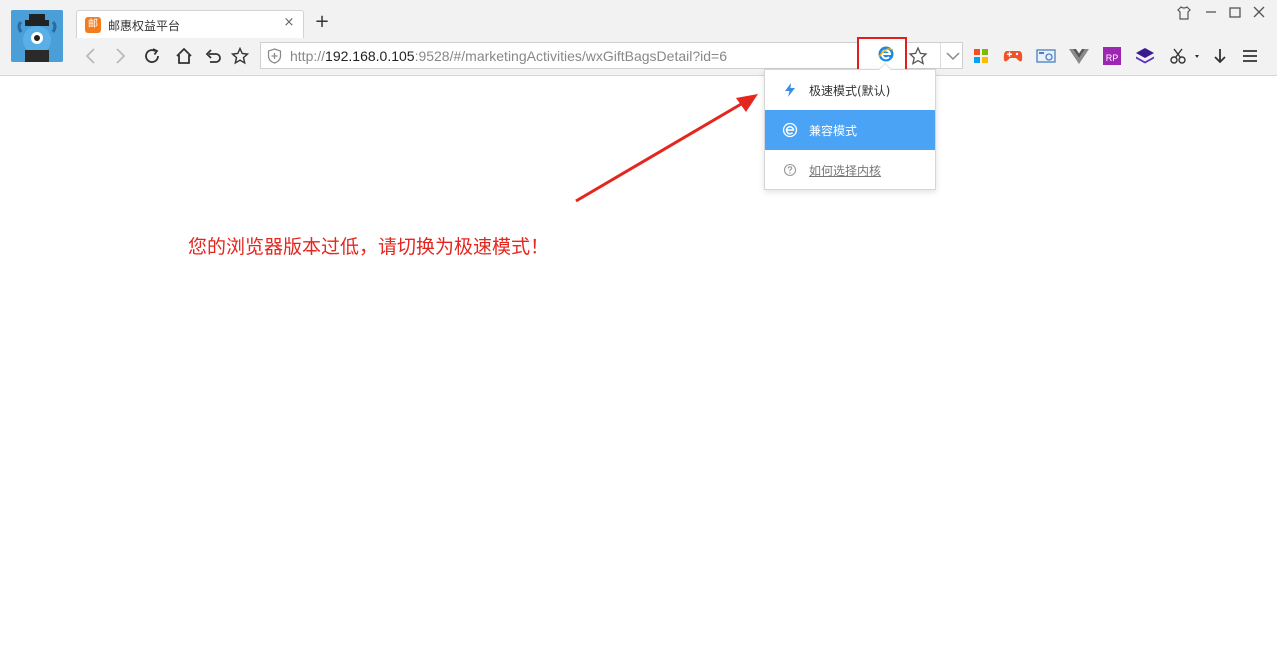  I want to click on axure-rp-icon: RP, so click(1112, 56).